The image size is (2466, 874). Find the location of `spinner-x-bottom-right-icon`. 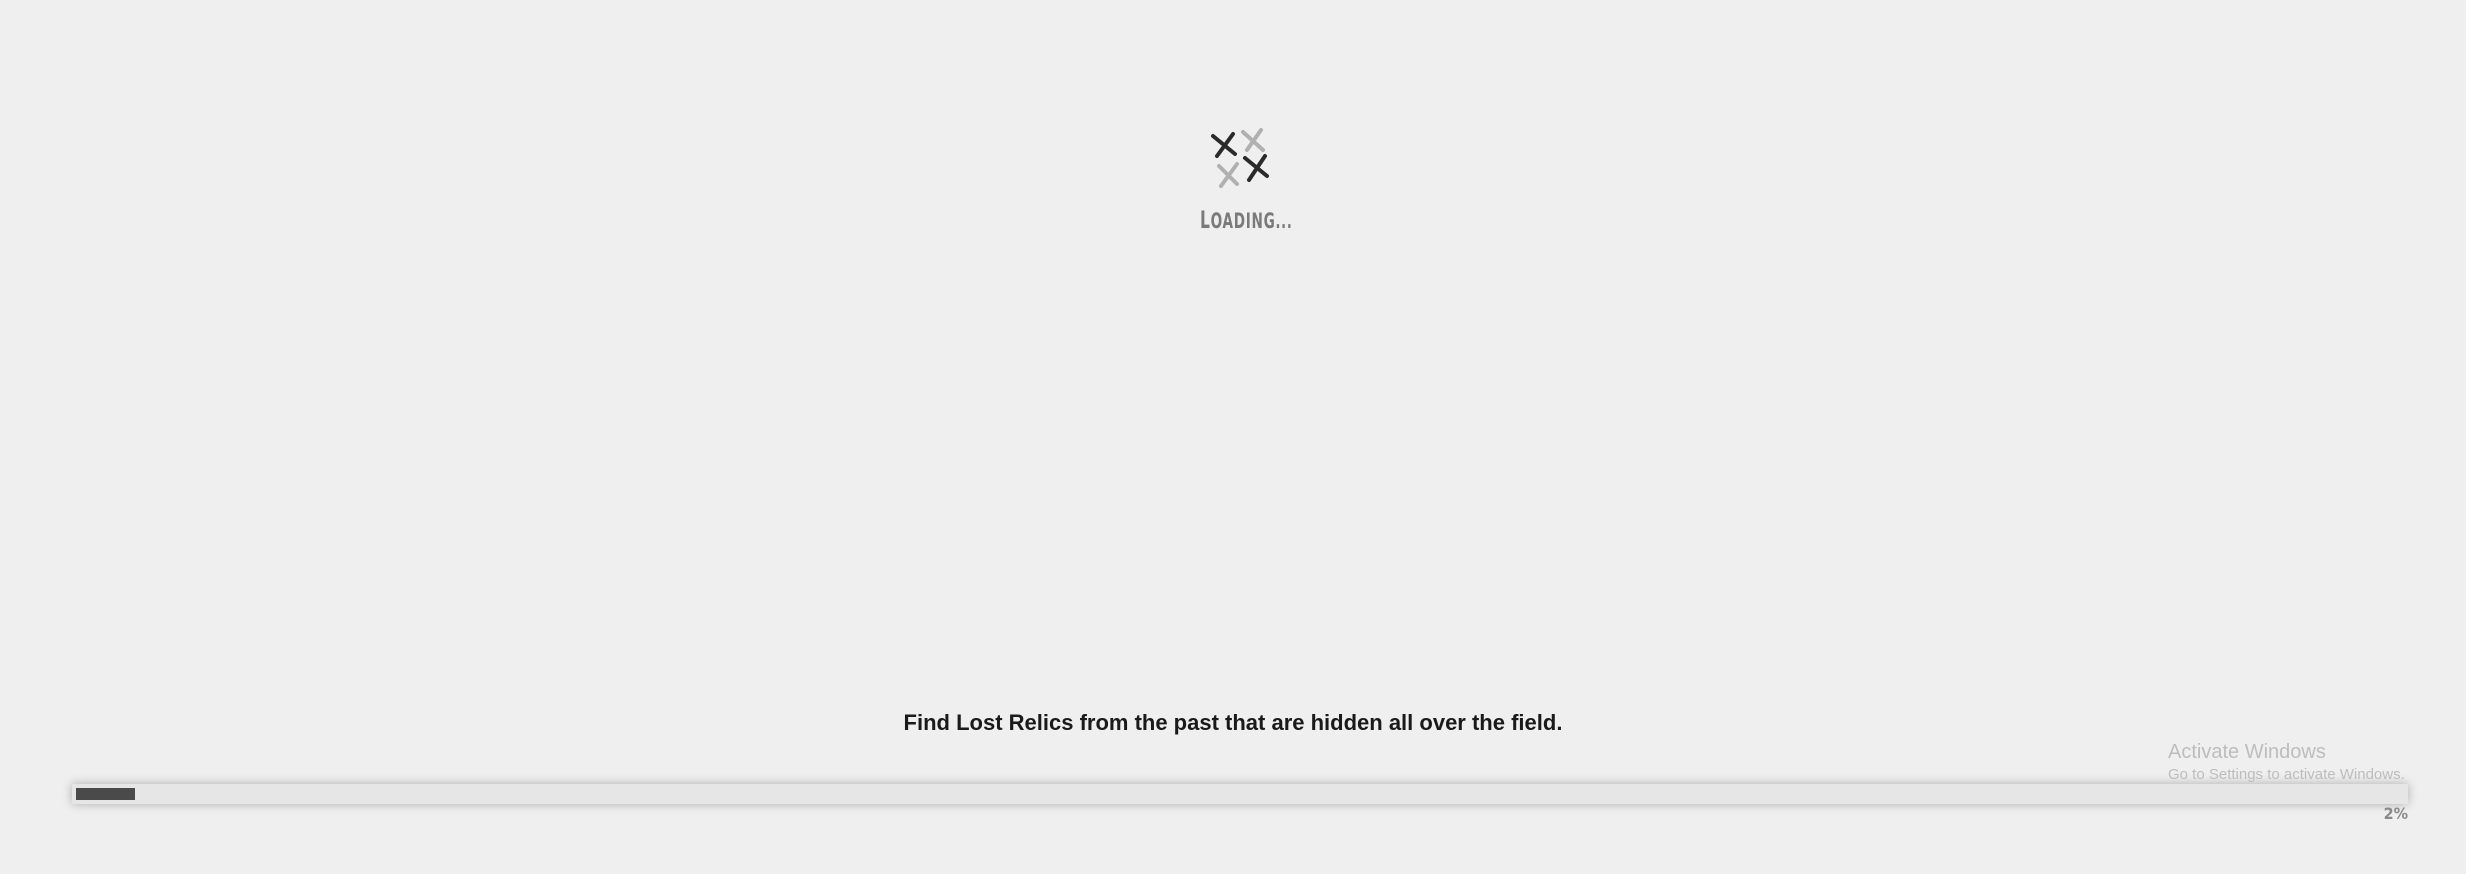

spinner-x-bottom-right-icon is located at coordinates (1256, 168).